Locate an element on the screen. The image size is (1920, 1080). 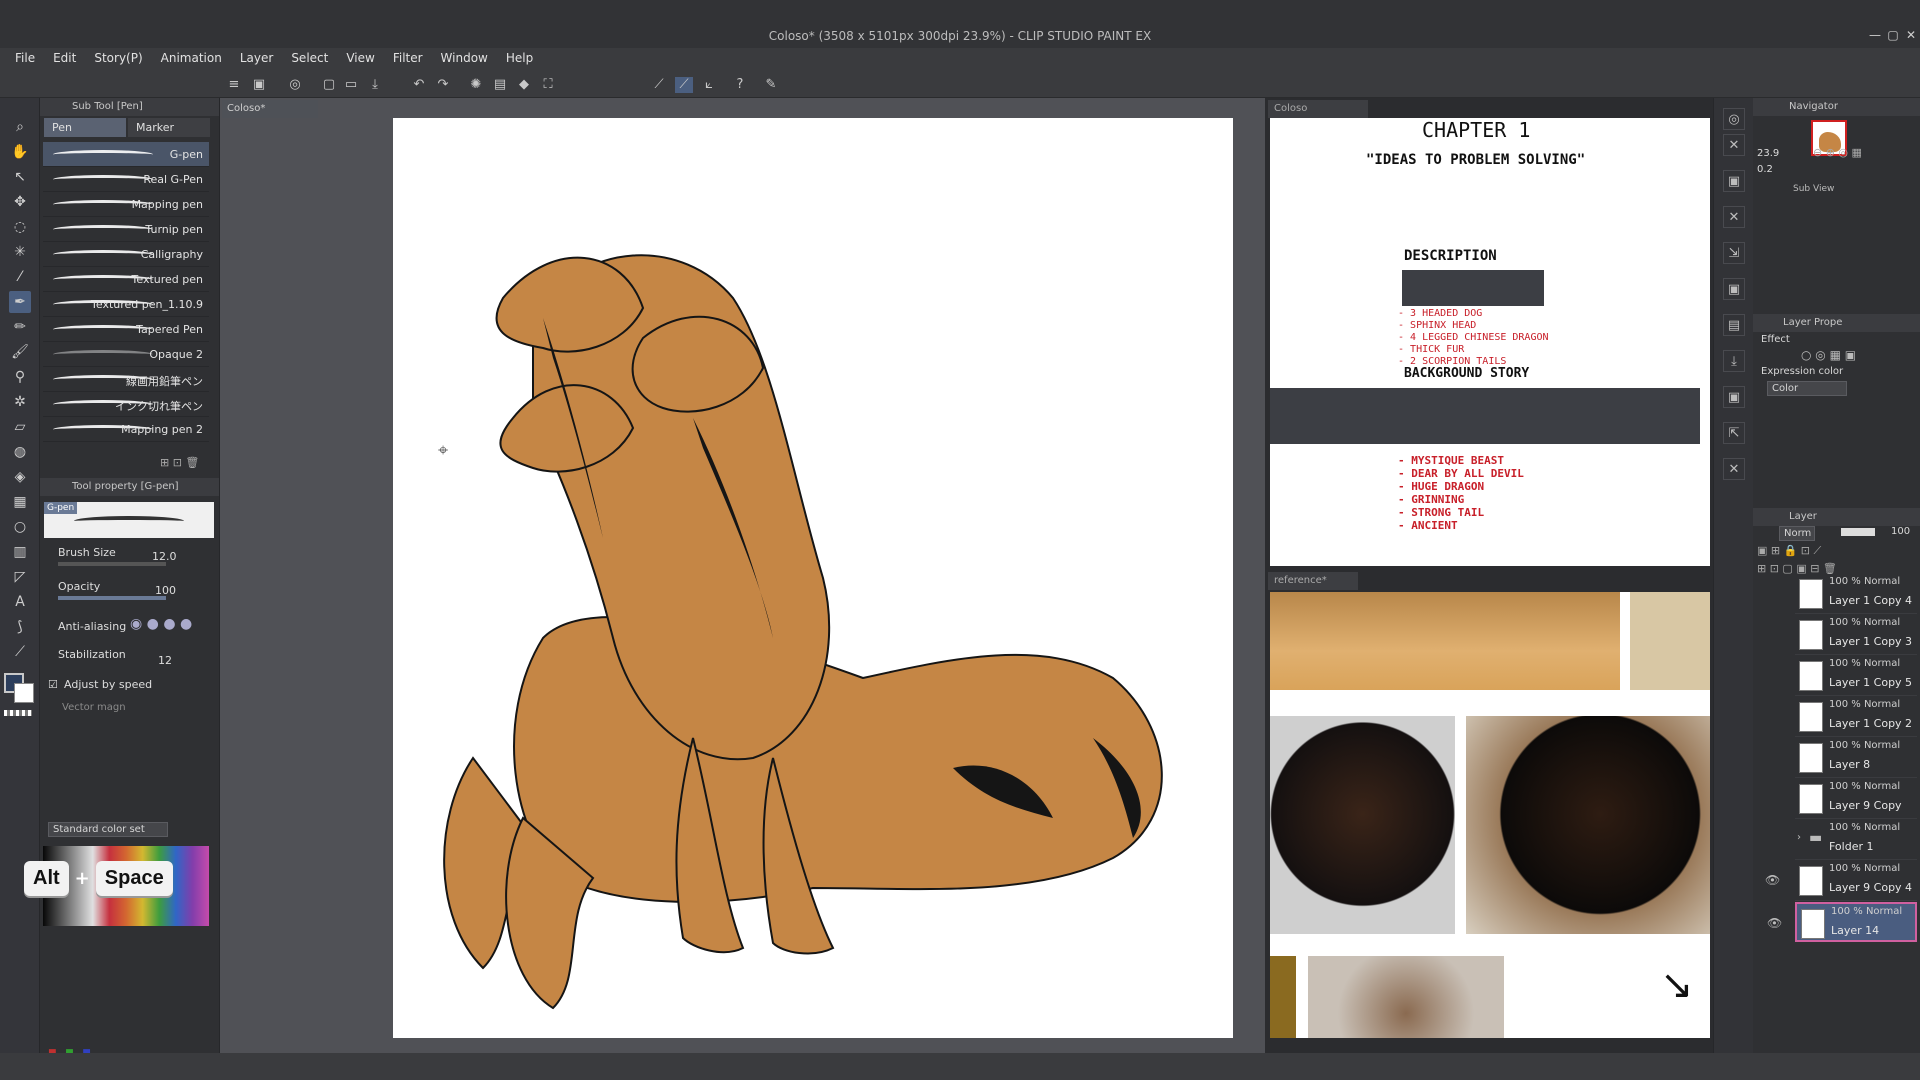
sub-view-tab-coloso: Coloso is located at coordinates (1318, 109).